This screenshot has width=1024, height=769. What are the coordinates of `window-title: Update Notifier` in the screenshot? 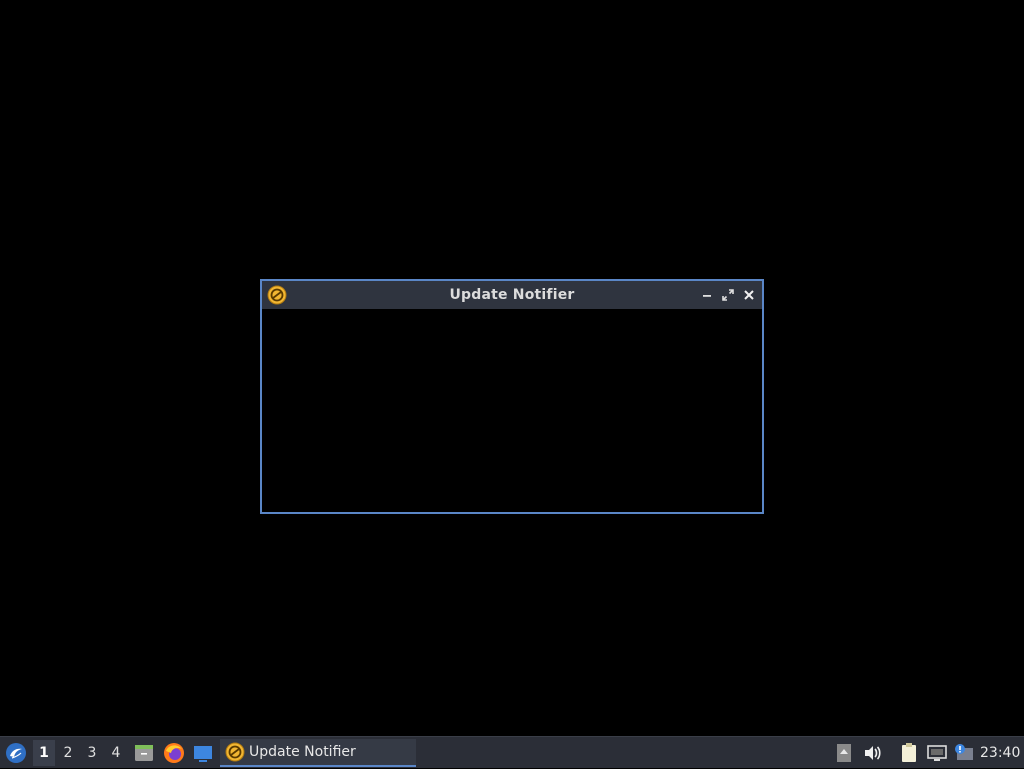 It's located at (512, 295).